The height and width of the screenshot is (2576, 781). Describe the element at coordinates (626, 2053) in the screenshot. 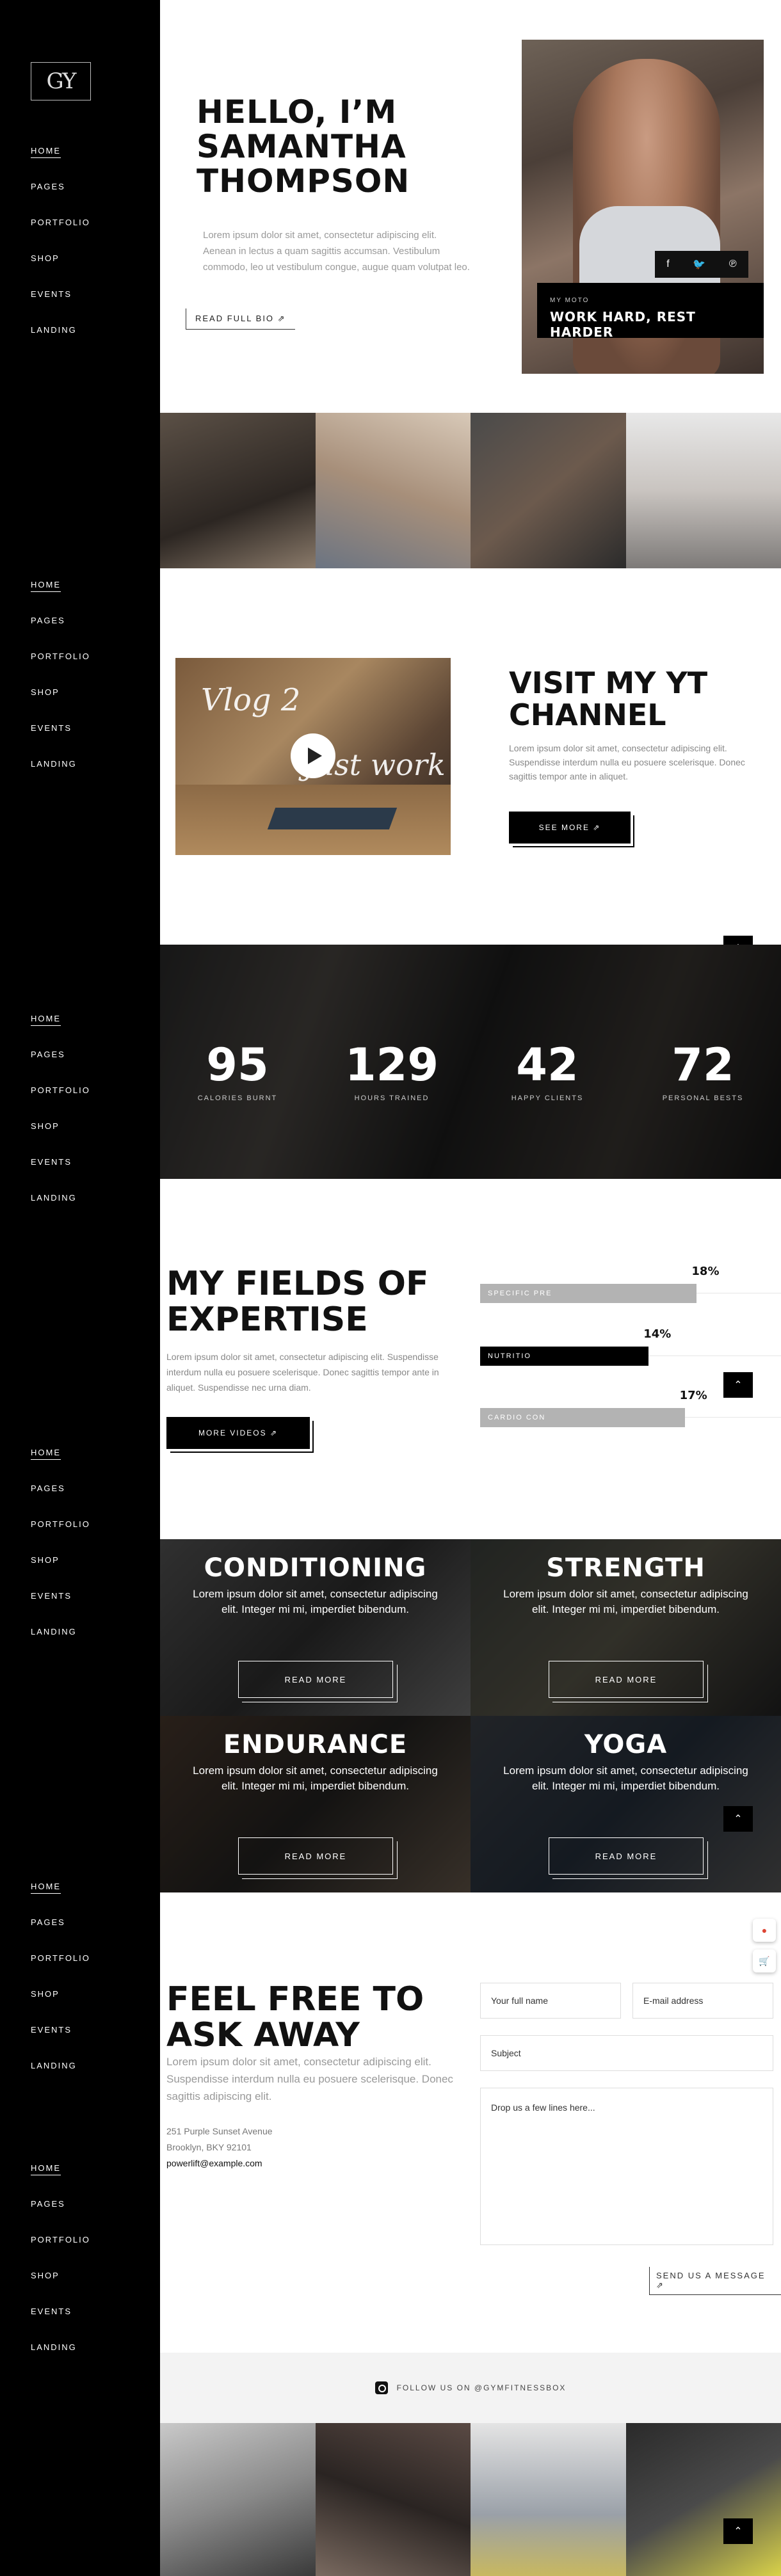

I see `subject-field: Subject` at that location.